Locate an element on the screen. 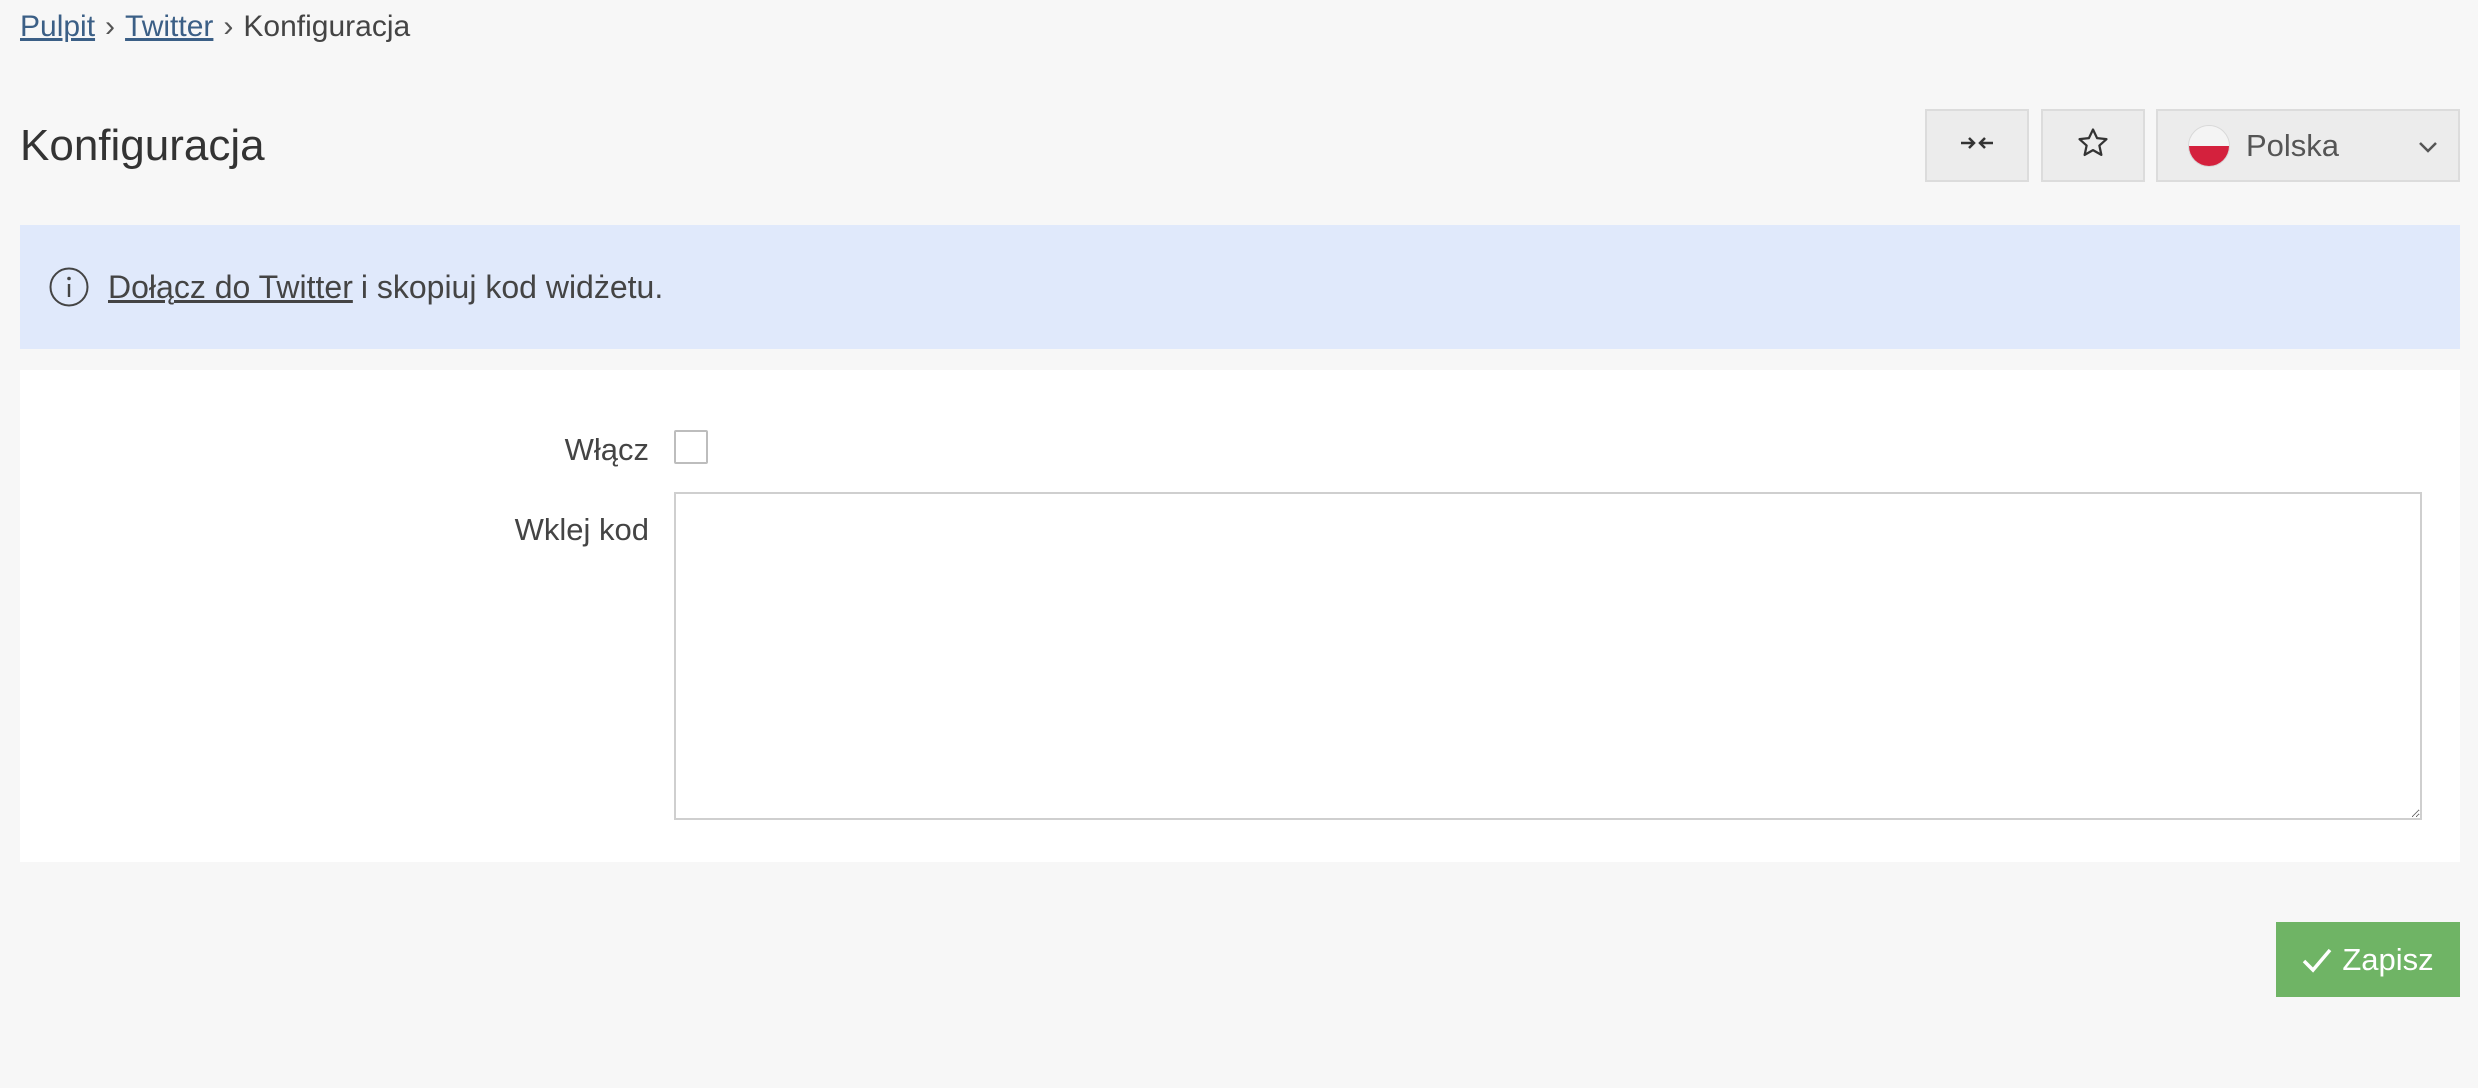 Image resolution: width=2478 pixels, height=1088 pixels. alert-text: i skopiuj kod widżetu. is located at coordinates (512, 286).